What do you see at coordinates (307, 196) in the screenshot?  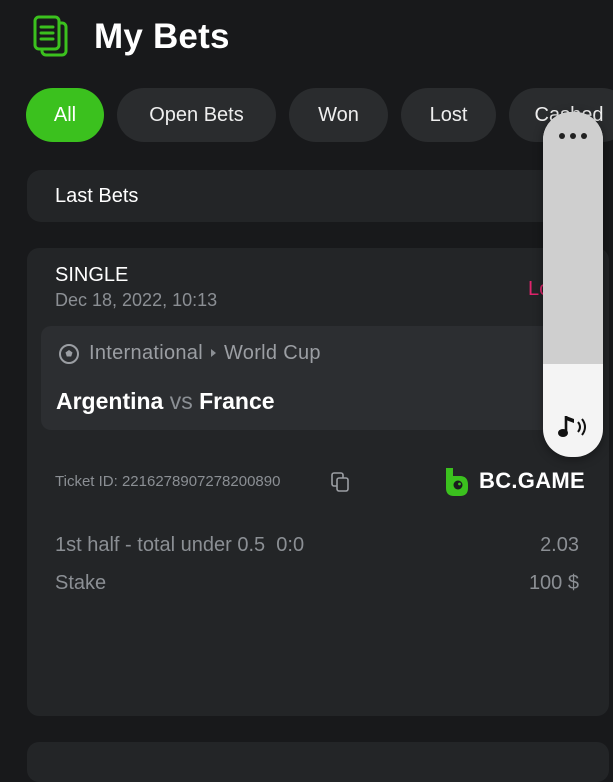 I see `last-bets-section: Last Bets` at bounding box center [307, 196].